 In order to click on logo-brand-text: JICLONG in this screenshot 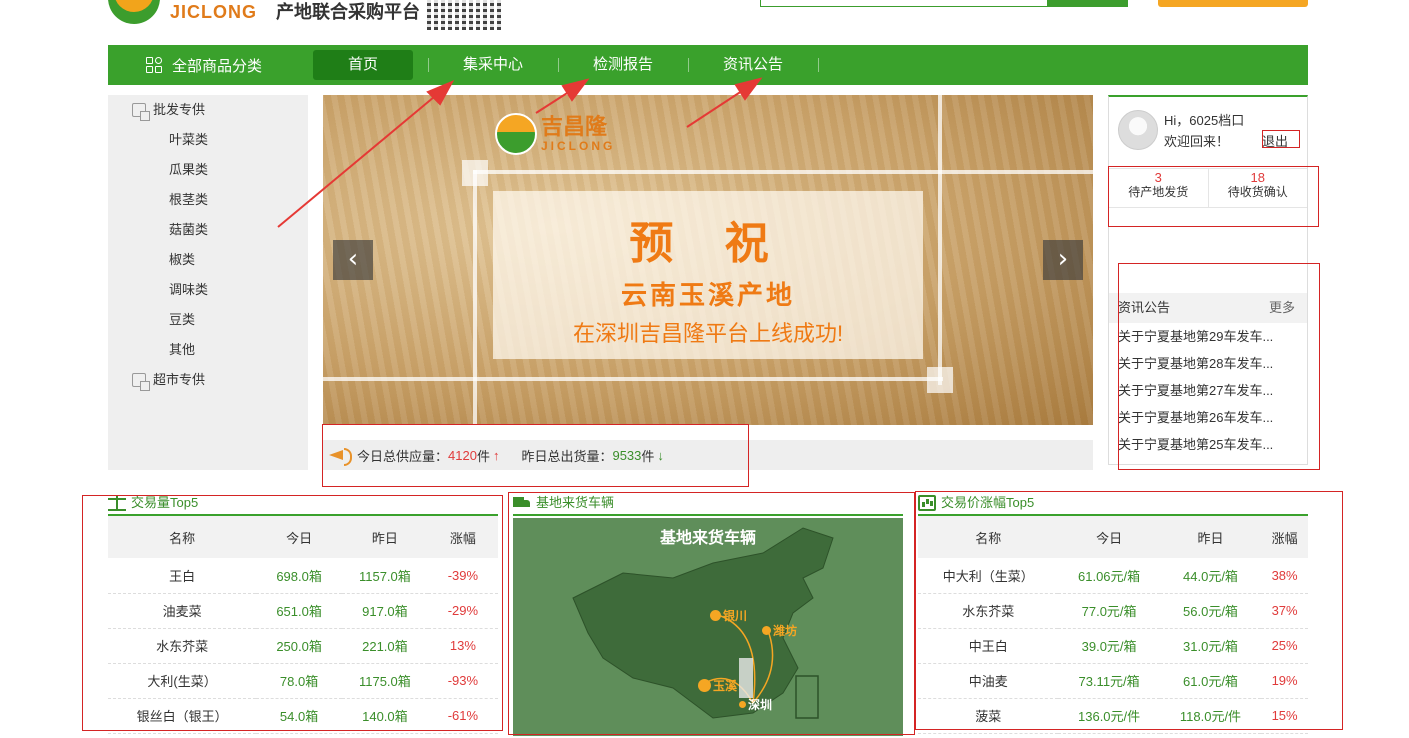, I will do `click(214, 12)`.